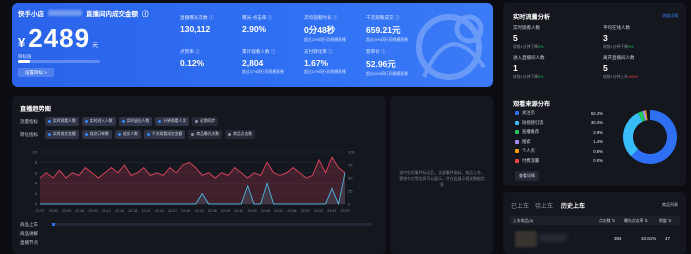 This screenshot has height=254, width=691. Describe the element at coordinates (175, 121) in the screenshot. I see `chip-label: 分钟观看人次` at that location.